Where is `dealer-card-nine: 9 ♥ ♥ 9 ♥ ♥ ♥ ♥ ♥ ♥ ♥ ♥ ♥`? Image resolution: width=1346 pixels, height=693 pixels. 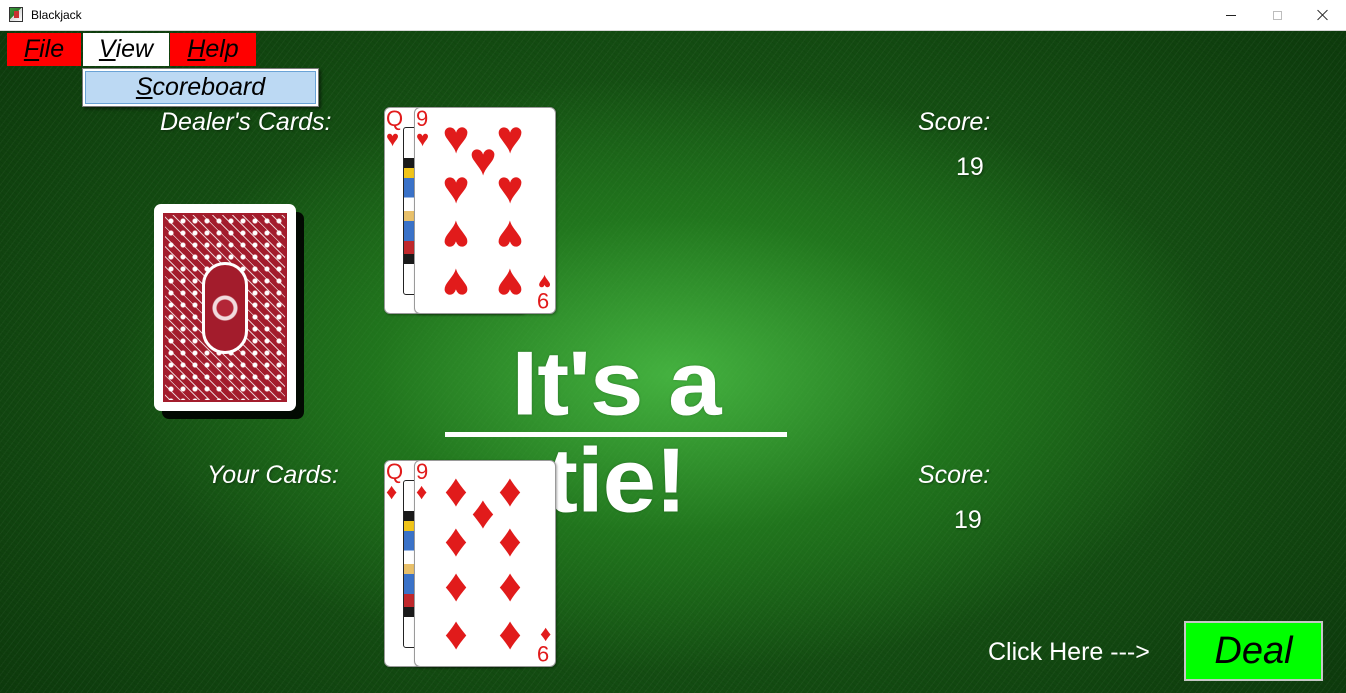 dealer-card-nine: 9 ♥ ♥ 9 ♥ ♥ ♥ ♥ ♥ ♥ ♥ ♥ ♥ is located at coordinates (485, 210).